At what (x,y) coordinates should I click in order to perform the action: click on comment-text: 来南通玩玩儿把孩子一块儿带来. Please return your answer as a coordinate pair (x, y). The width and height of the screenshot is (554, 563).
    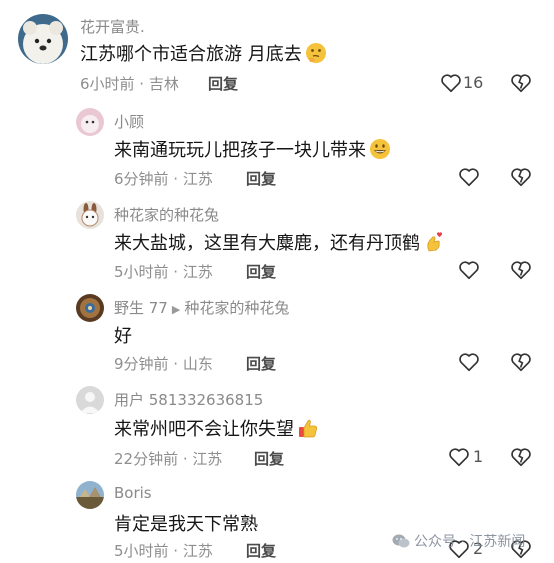
    Looking at the image, I should click on (252, 149).